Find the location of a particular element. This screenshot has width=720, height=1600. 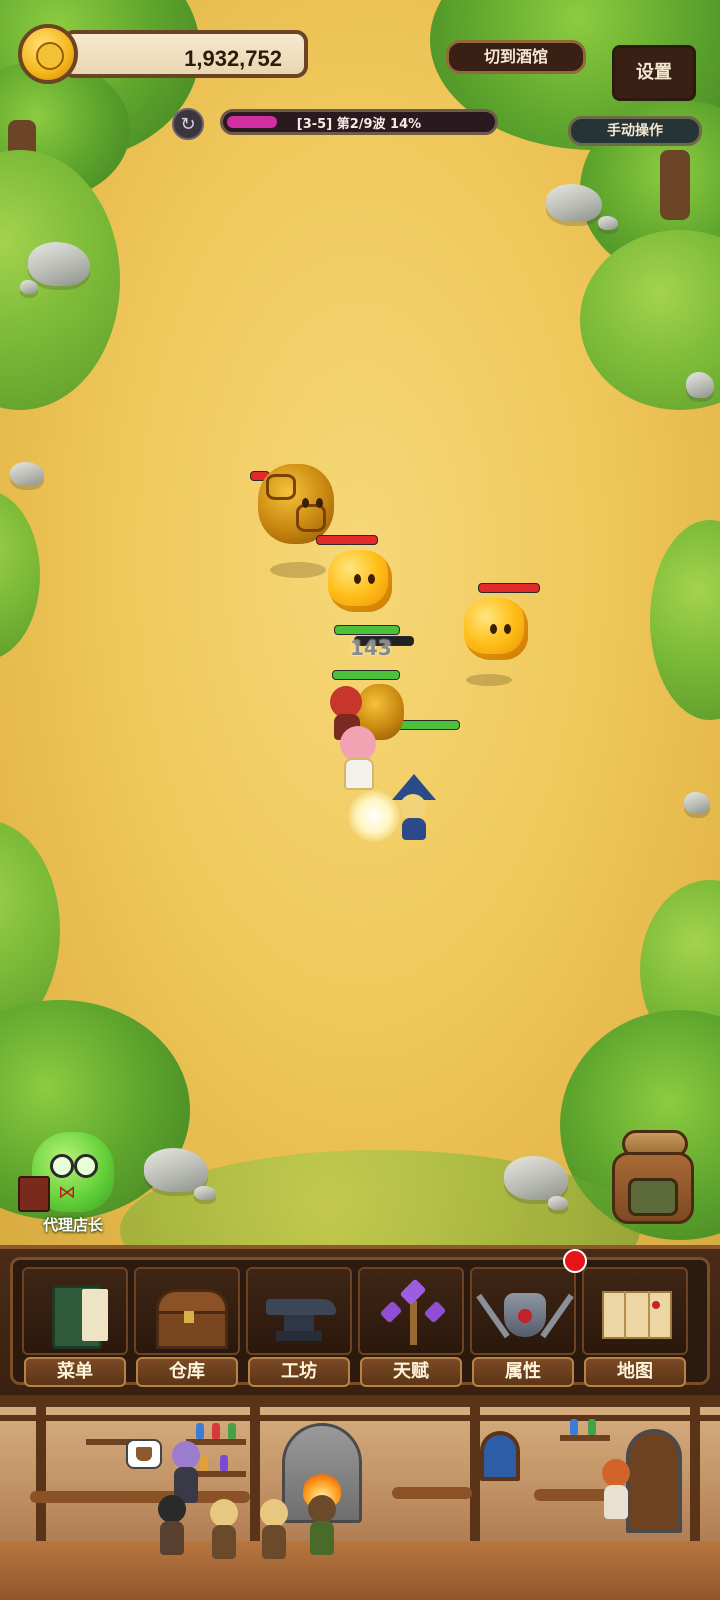

menu-item-attributes: 属性 is located at coordinates (523, 1327).